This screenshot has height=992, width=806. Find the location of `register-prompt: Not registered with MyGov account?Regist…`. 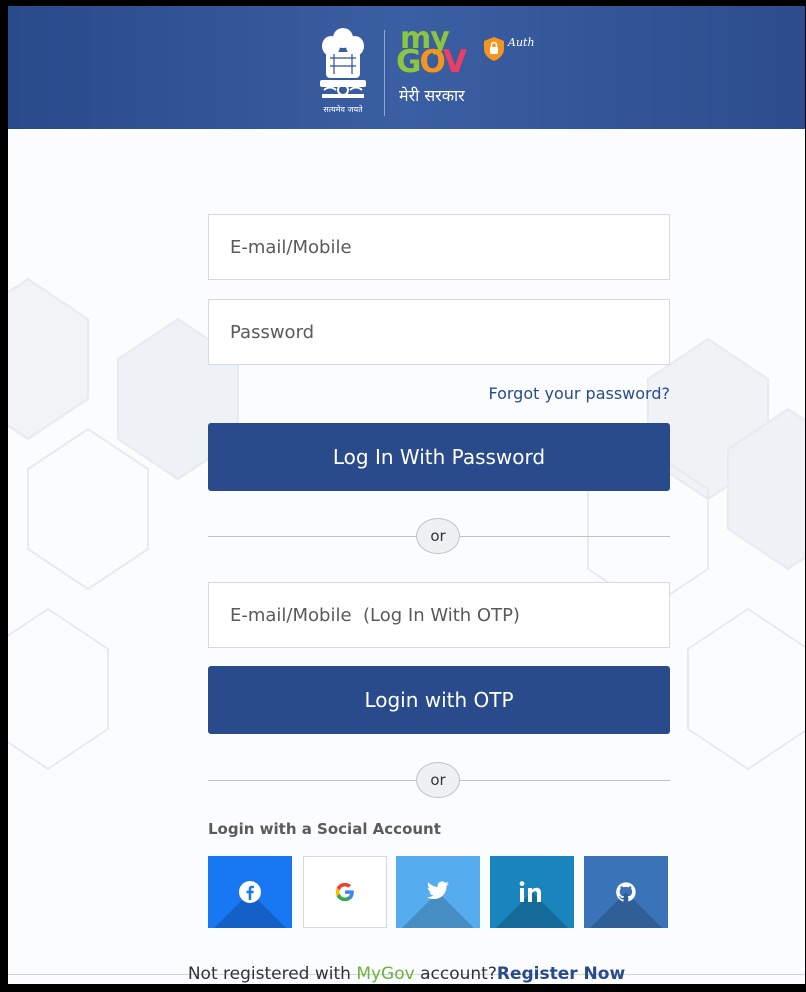

register-prompt: Not registered with MyGov account?Regist… is located at coordinates (406, 974).